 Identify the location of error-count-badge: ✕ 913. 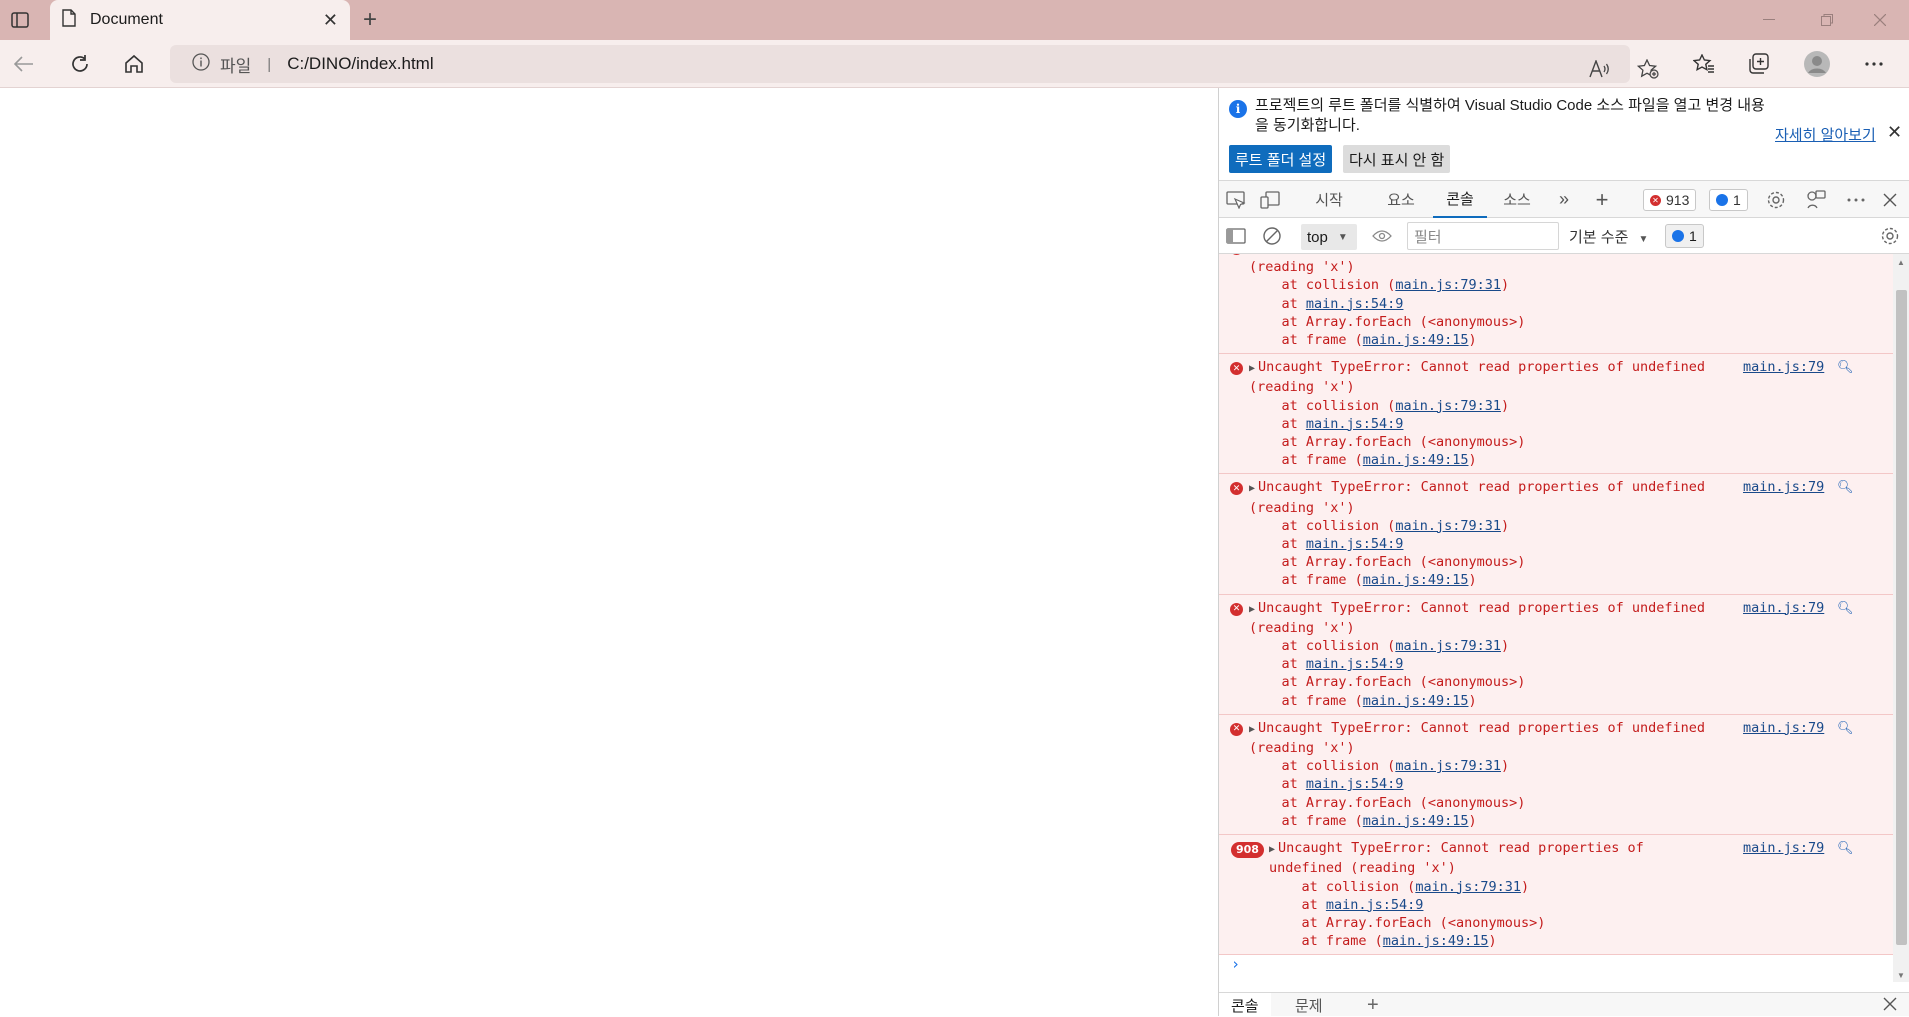
(1670, 200).